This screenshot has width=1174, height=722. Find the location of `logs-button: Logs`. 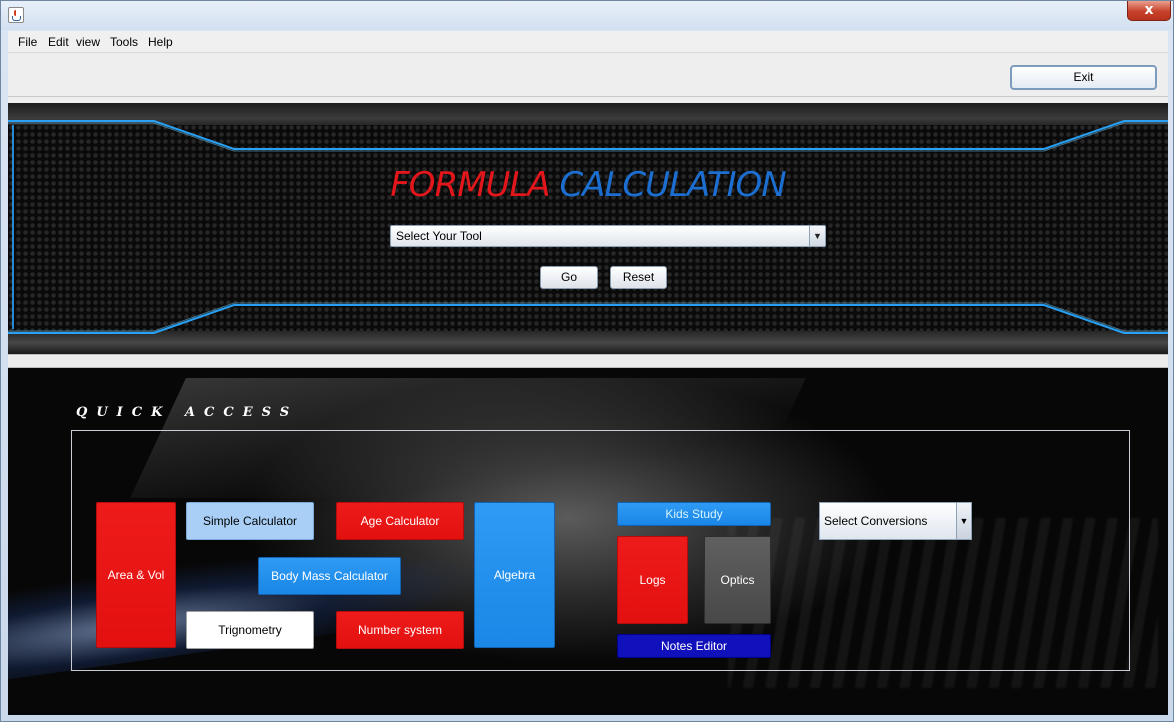

logs-button: Logs is located at coordinates (652, 580).